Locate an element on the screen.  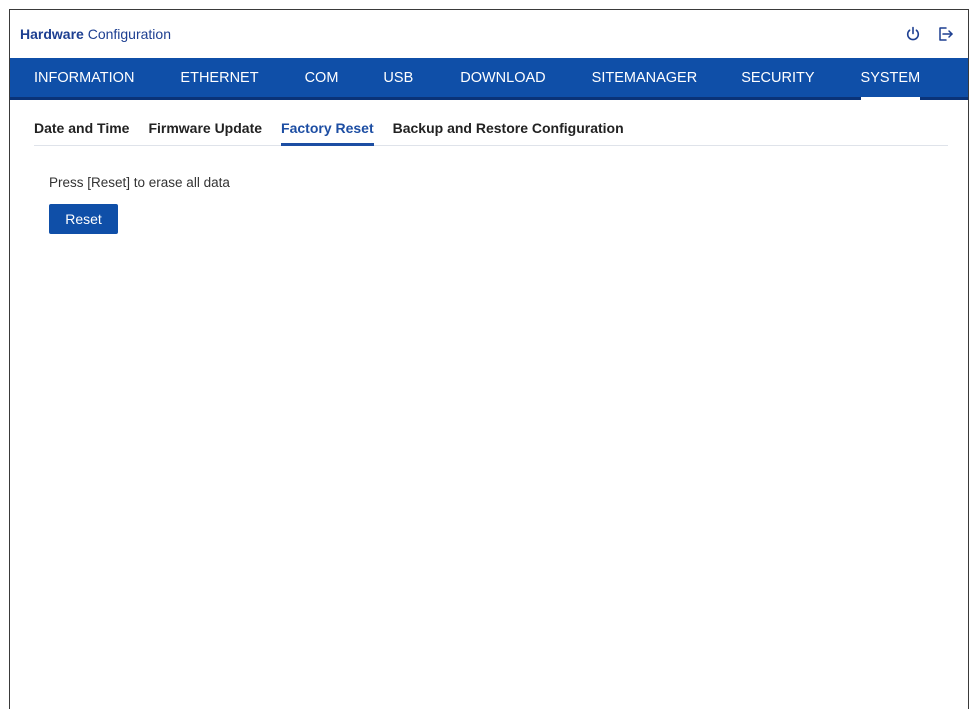
tab-backup-restore: Backup and Restore Configuration is located at coordinates (508, 132).